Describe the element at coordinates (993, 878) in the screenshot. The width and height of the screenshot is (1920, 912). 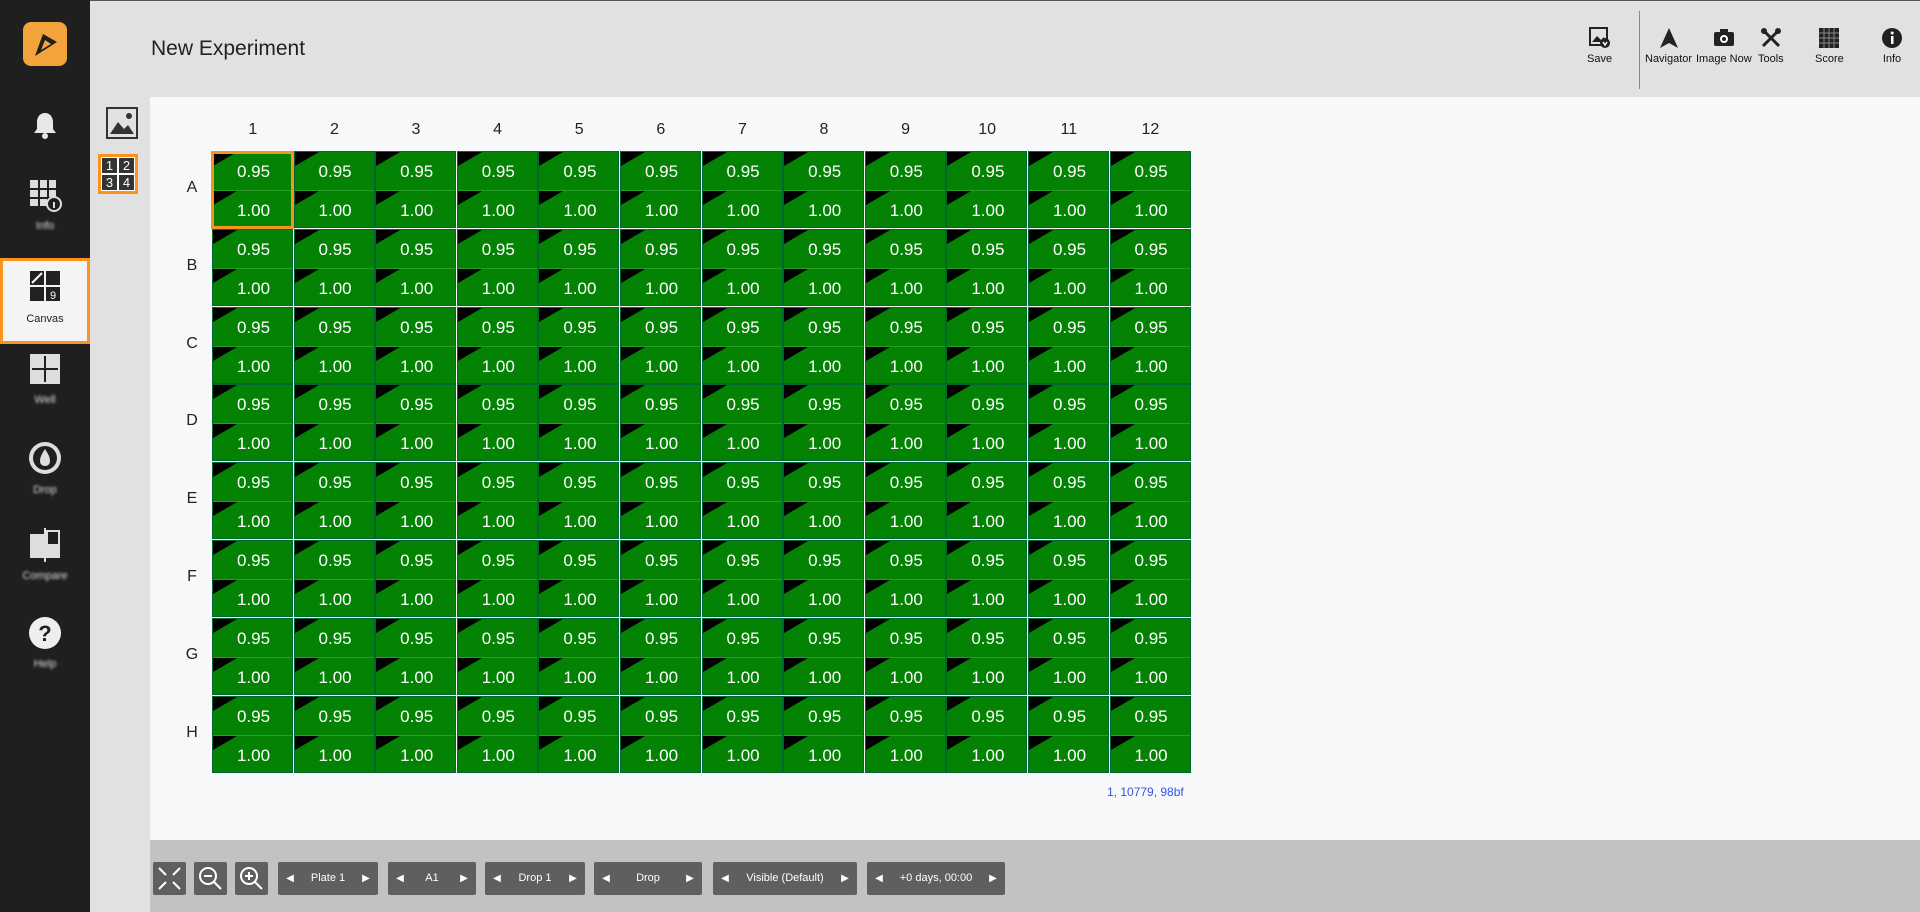
I see `time-next-button: ▶` at that location.